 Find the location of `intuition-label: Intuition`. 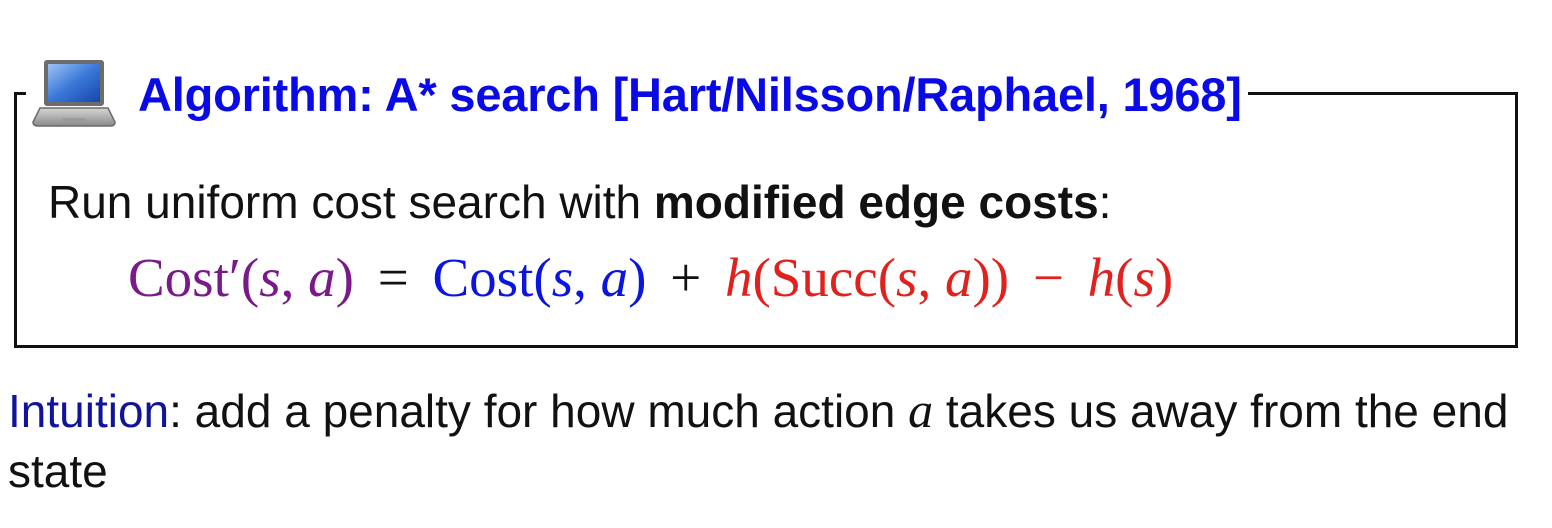

intuition-label: Intuition is located at coordinates (89, 411).